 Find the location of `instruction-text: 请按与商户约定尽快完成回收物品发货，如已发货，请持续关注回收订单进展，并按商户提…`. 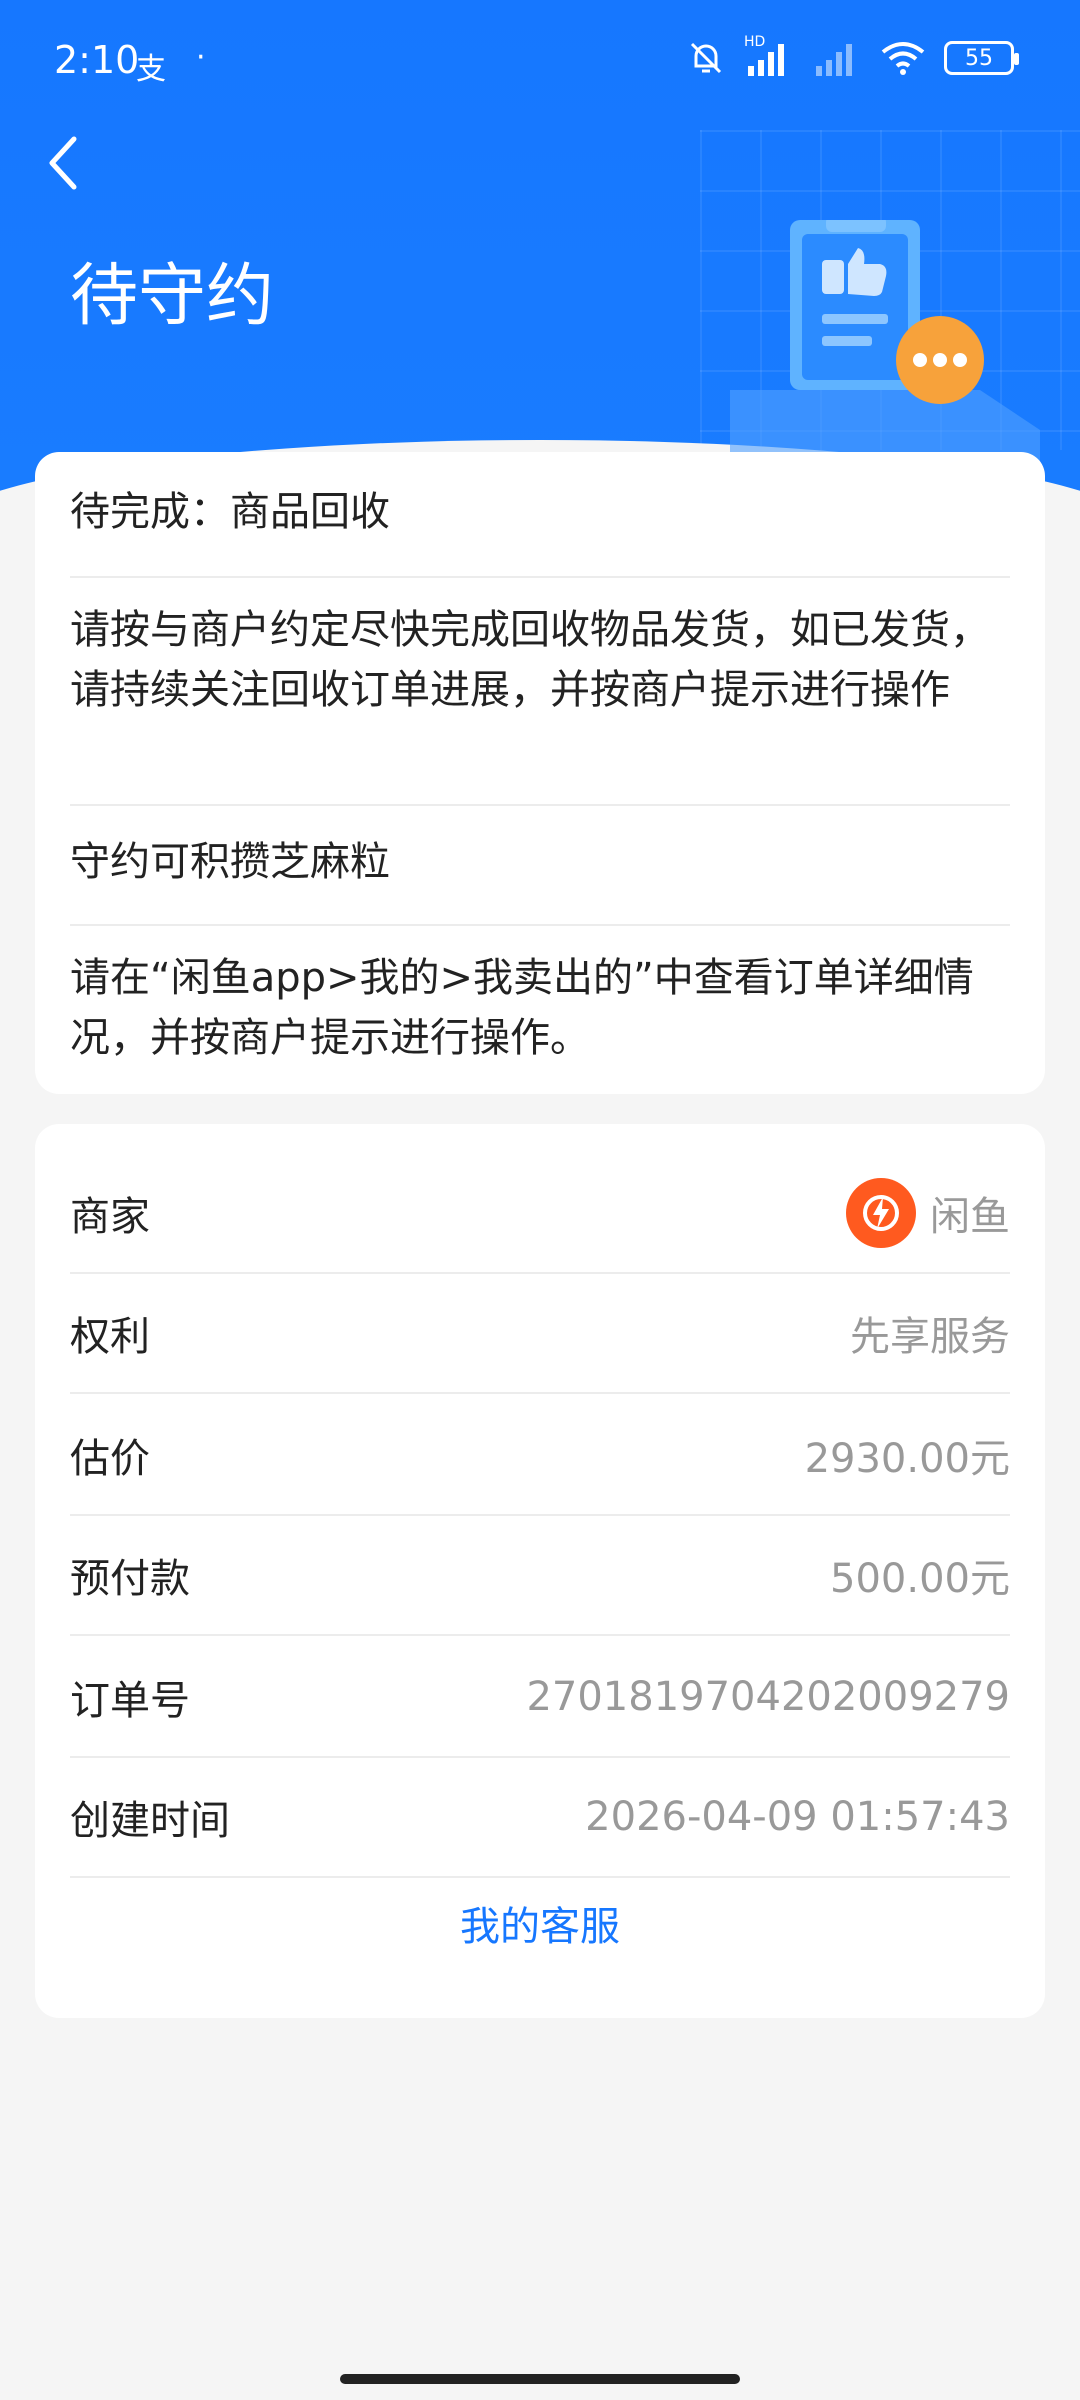

instruction-text: 请按与商户约定尽快完成回收物品发货，如已发货，请持续关注回收订单进展，并按商户提… is located at coordinates (530, 660).